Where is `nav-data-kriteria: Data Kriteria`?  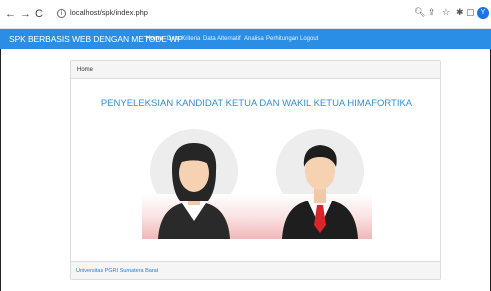 nav-data-kriteria: Data Kriteria is located at coordinates (183, 39).